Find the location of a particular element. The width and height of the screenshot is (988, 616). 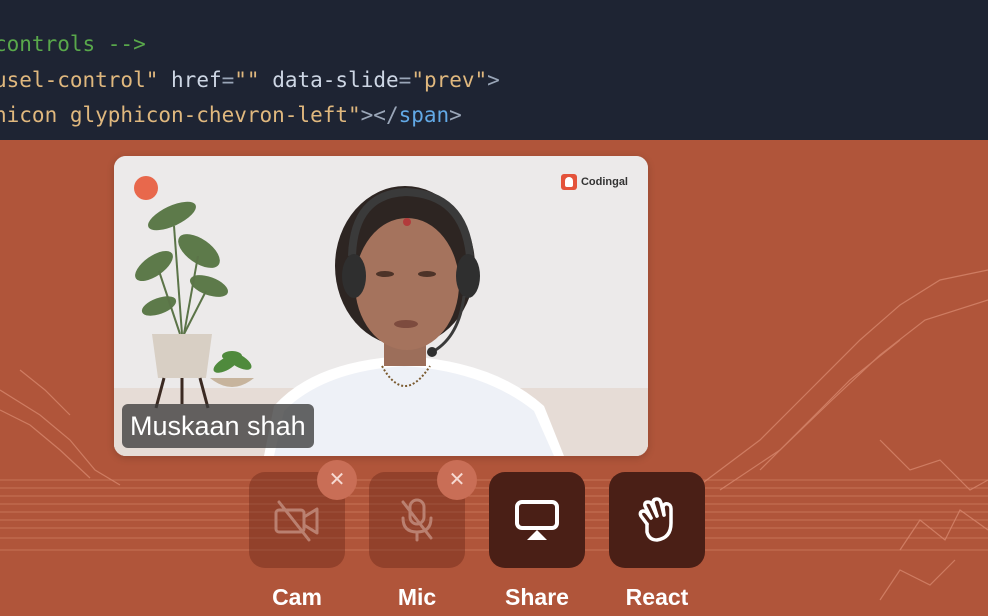

code-line-2: usel-control" href="" data-slide="prev"> is located at coordinates (250, 80).